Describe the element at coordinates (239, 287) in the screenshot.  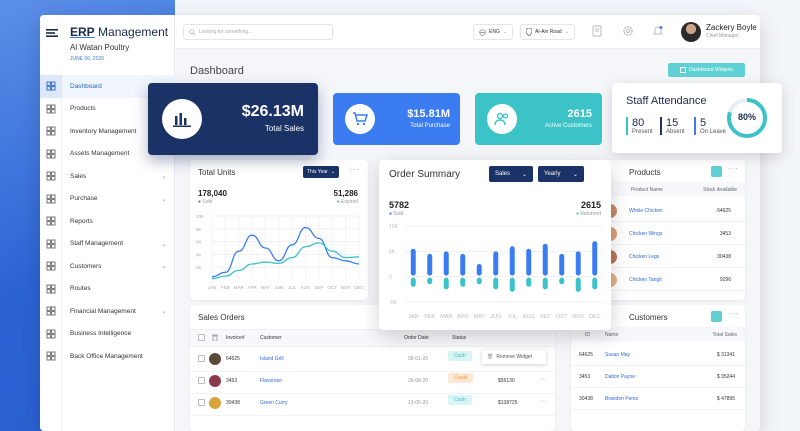
I see `x-tick-label: MAR` at that location.